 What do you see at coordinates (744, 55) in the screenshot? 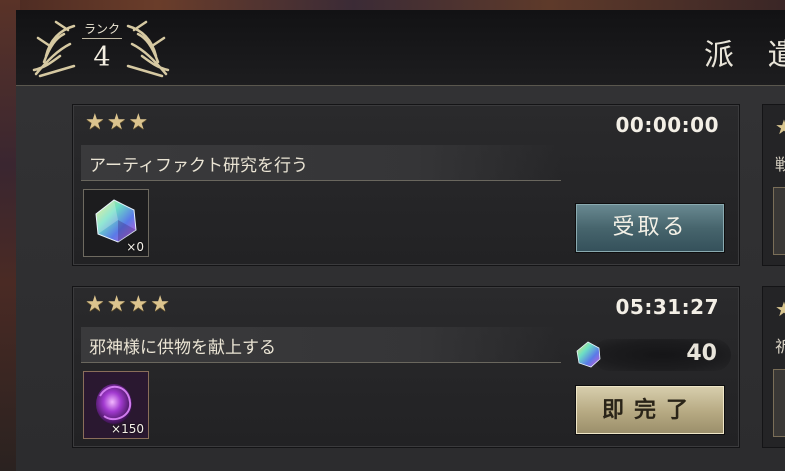
I see `screen-title: 派 遣` at bounding box center [744, 55].